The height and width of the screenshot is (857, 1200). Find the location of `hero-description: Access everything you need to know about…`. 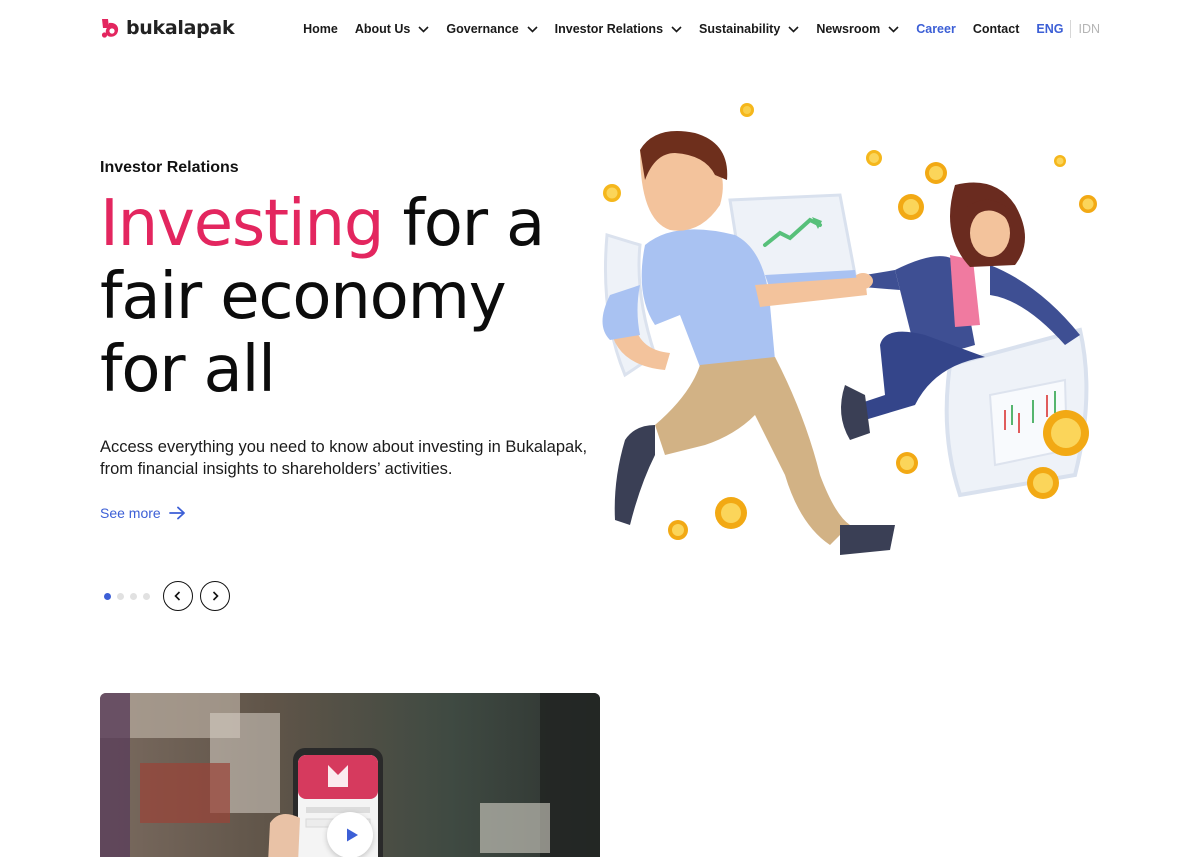

hero-description: Access everything you need to know about… is located at coordinates (344, 458).